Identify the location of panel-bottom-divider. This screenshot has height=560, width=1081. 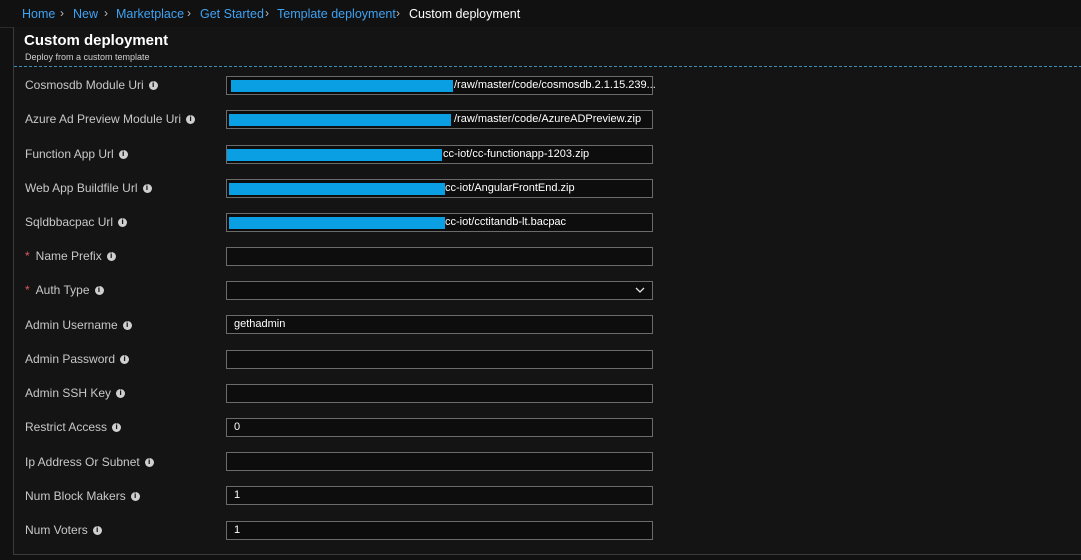
(547, 554).